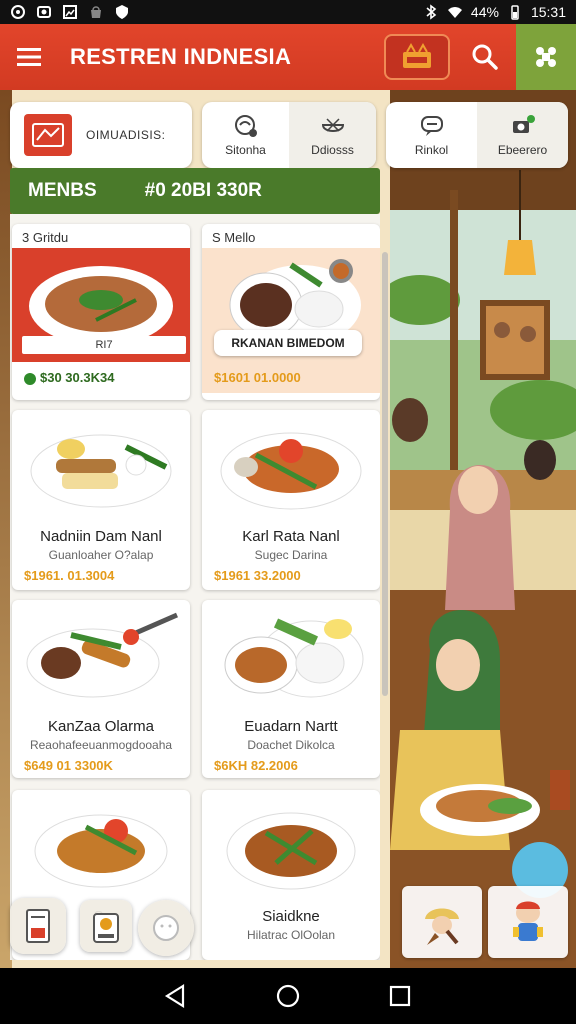  Describe the element at coordinates (245, 126) in the screenshot. I see `wifi-badge-icon` at that location.